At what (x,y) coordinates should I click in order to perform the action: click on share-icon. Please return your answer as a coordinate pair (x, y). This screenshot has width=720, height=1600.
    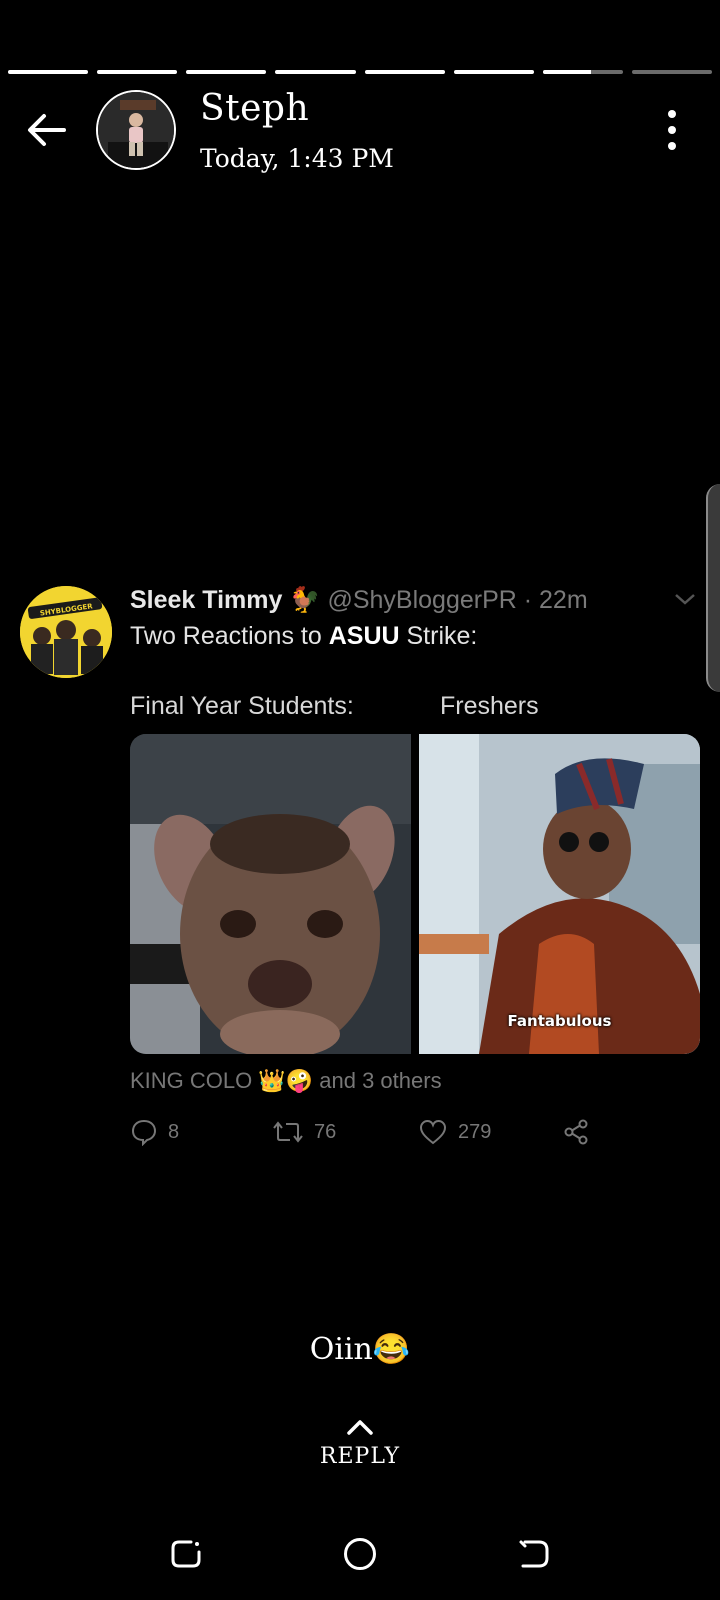
    Looking at the image, I should click on (576, 1132).